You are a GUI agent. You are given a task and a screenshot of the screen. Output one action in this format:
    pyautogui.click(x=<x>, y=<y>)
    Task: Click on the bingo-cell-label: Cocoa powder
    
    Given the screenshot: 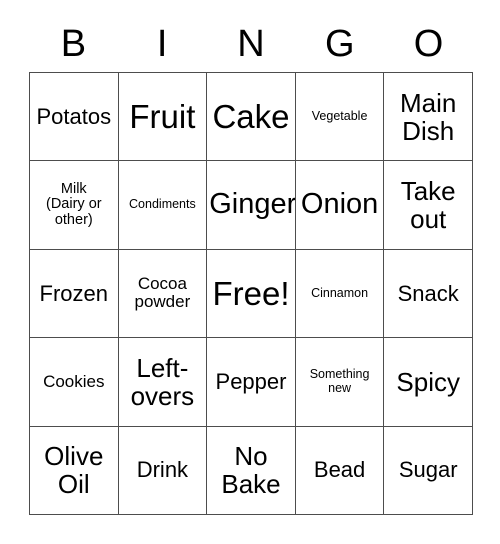 What is the action you would take?
    pyautogui.click(x=162, y=293)
    